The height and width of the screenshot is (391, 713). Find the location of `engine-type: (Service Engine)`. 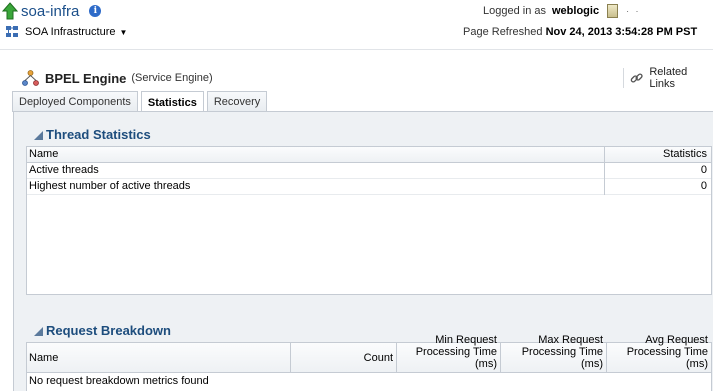

engine-type: (Service Engine) is located at coordinates (172, 78).